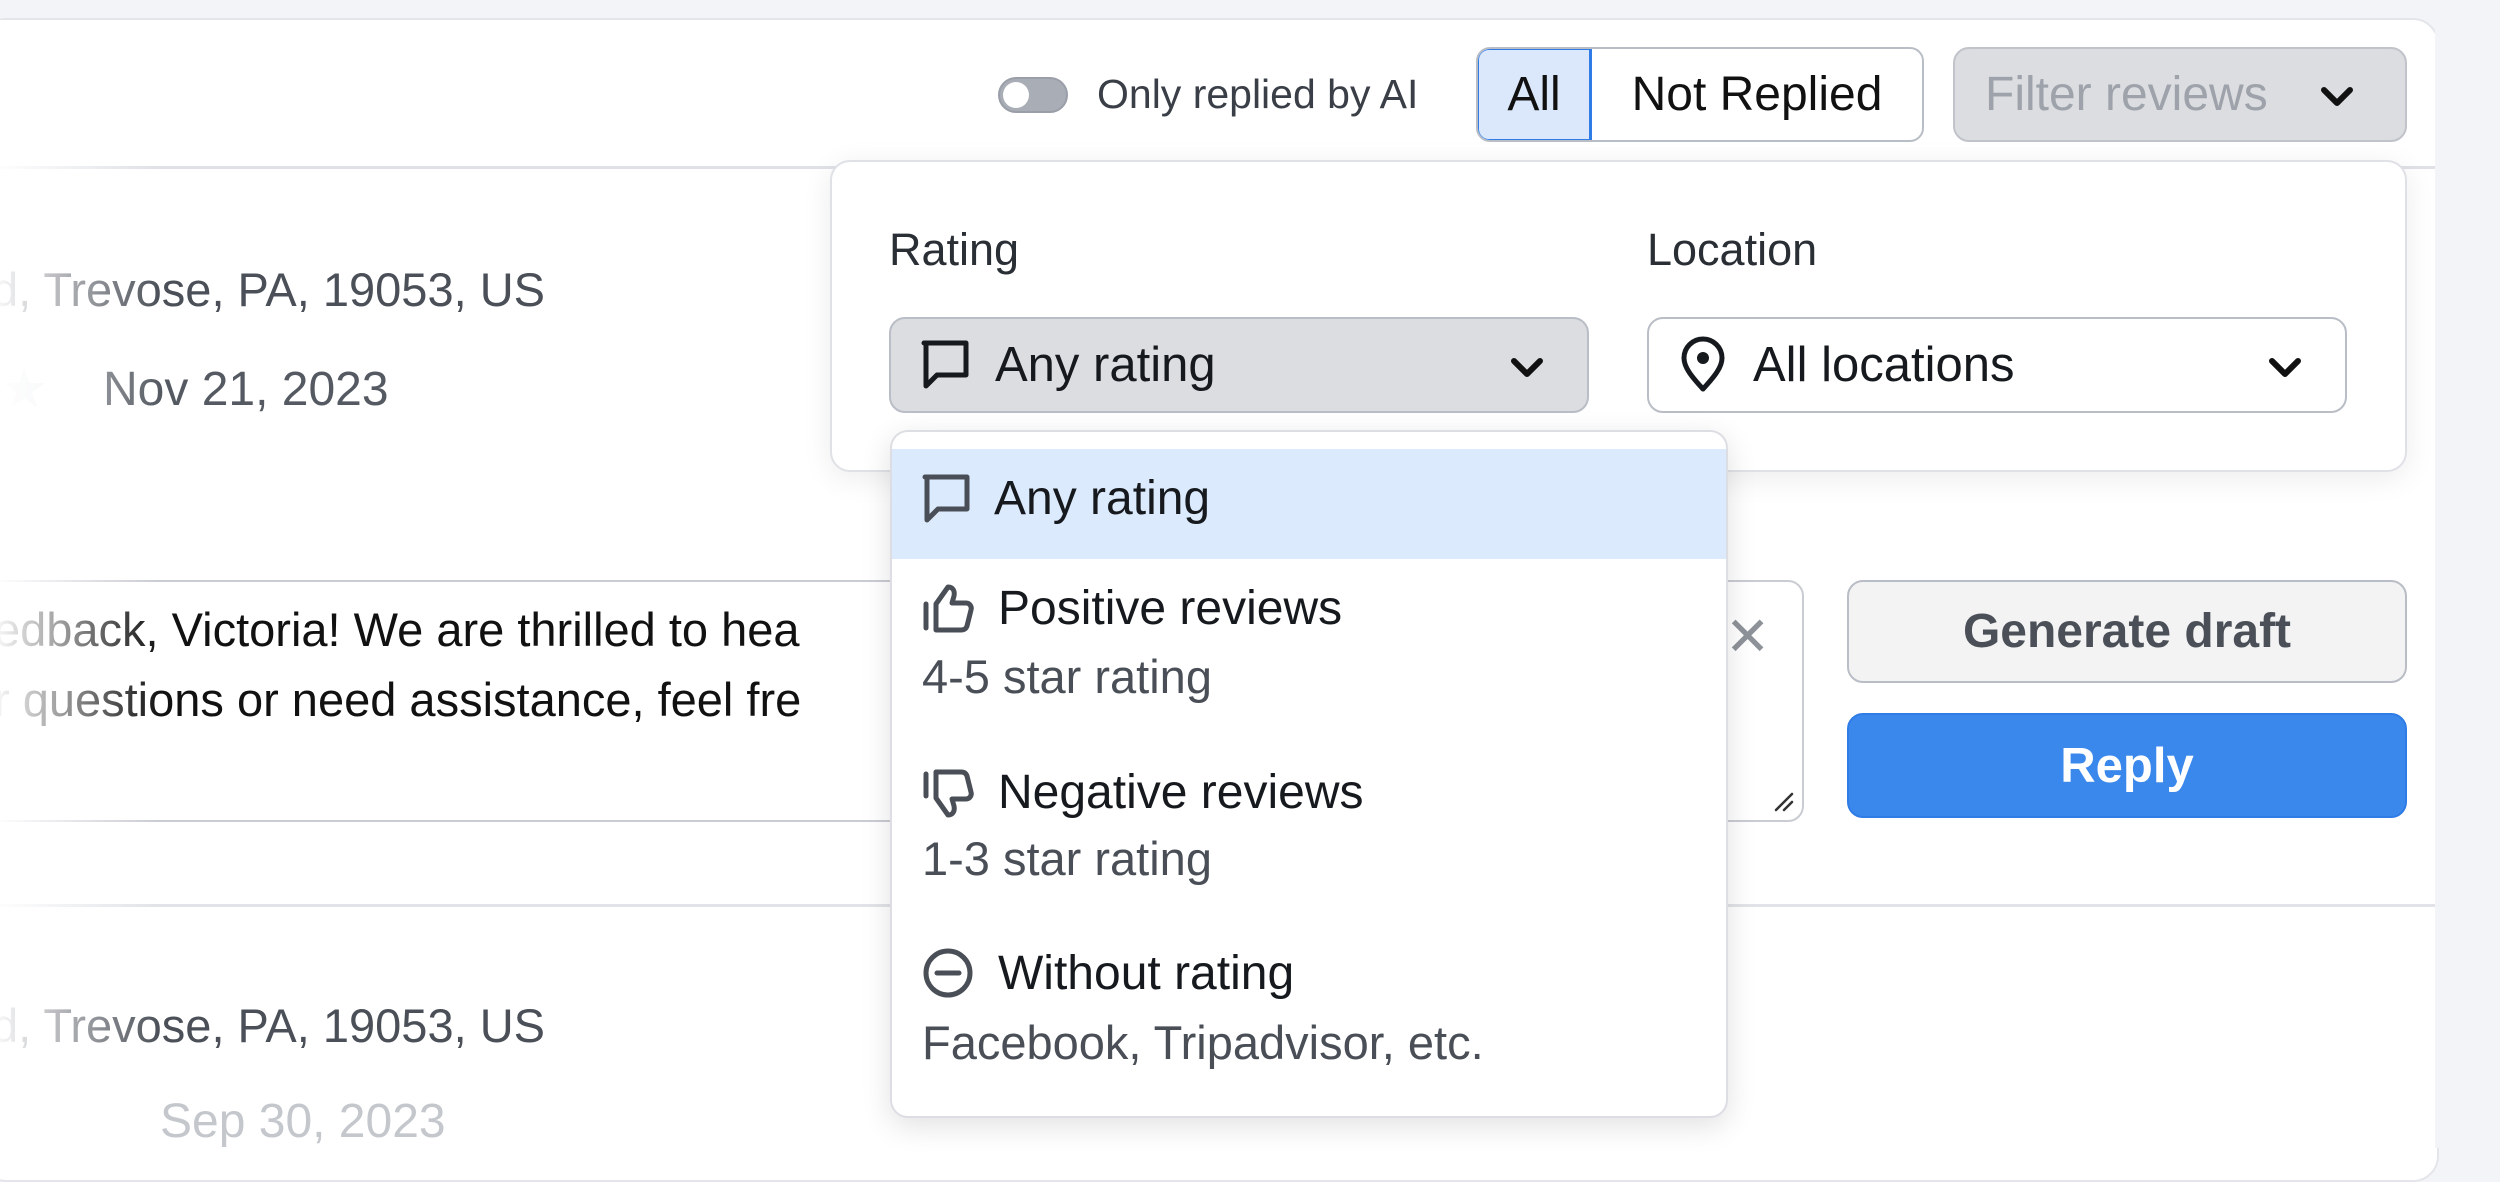 The image size is (2500, 1182). What do you see at coordinates (1239, 365) in the screenshot?
I see `rating-select: Any rating` at bounding box center [1239, 365].